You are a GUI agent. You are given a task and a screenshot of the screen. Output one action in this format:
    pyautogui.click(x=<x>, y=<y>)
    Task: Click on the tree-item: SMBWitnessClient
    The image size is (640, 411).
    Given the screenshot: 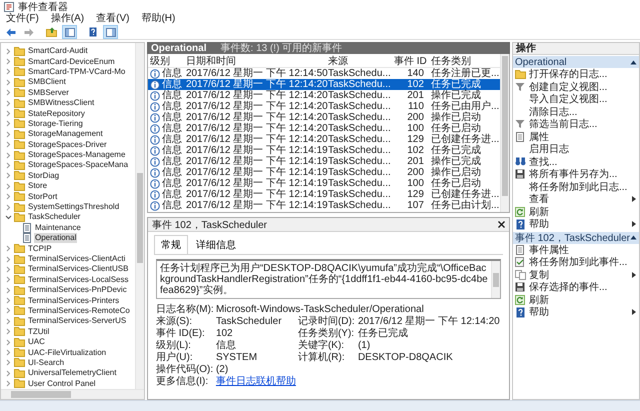 What is the action you would take?
    pyautogui.click(x=61, y=103)
    